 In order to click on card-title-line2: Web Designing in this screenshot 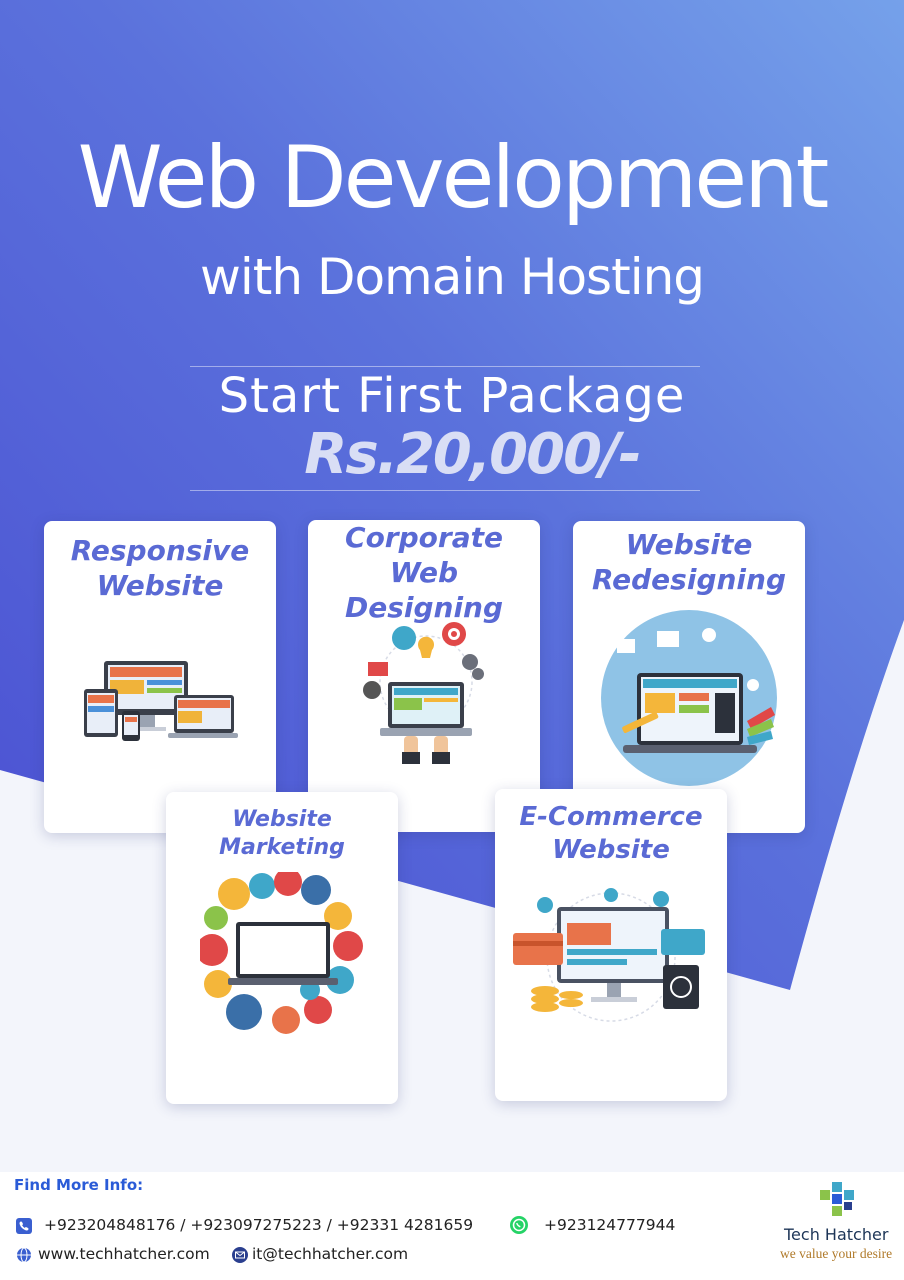, I will do `click(424, 590)`.